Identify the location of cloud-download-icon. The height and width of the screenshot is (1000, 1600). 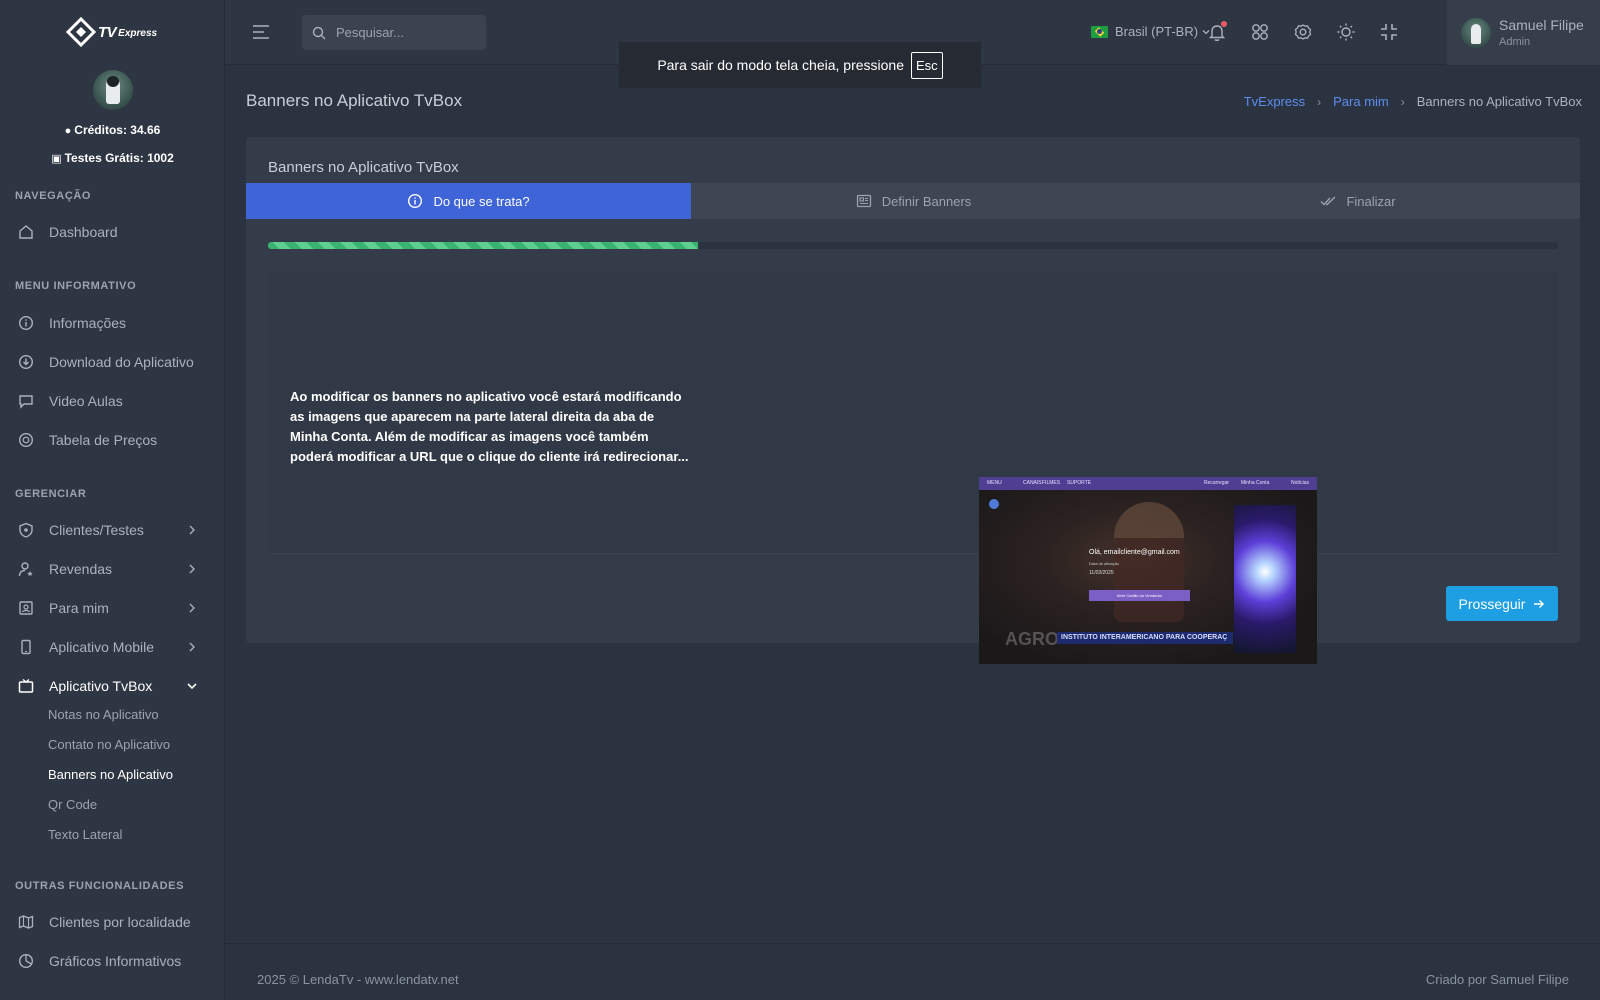
(26, 362).